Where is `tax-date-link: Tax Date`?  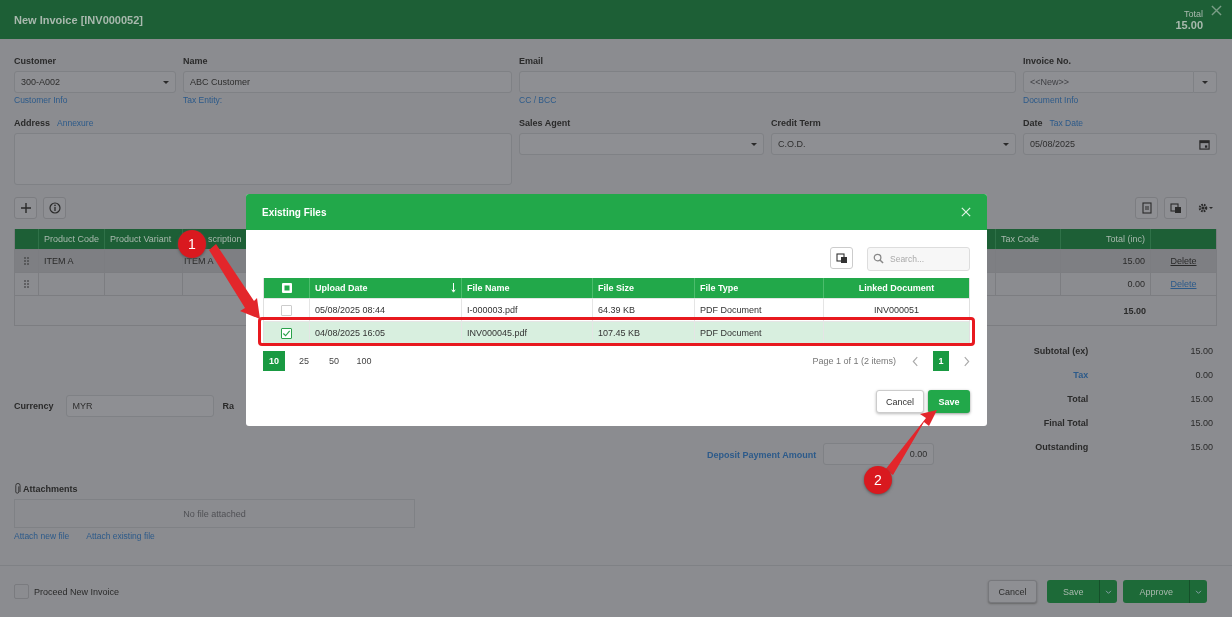 tax-date-link: Tax Date is located at coordinates (1066, 123).